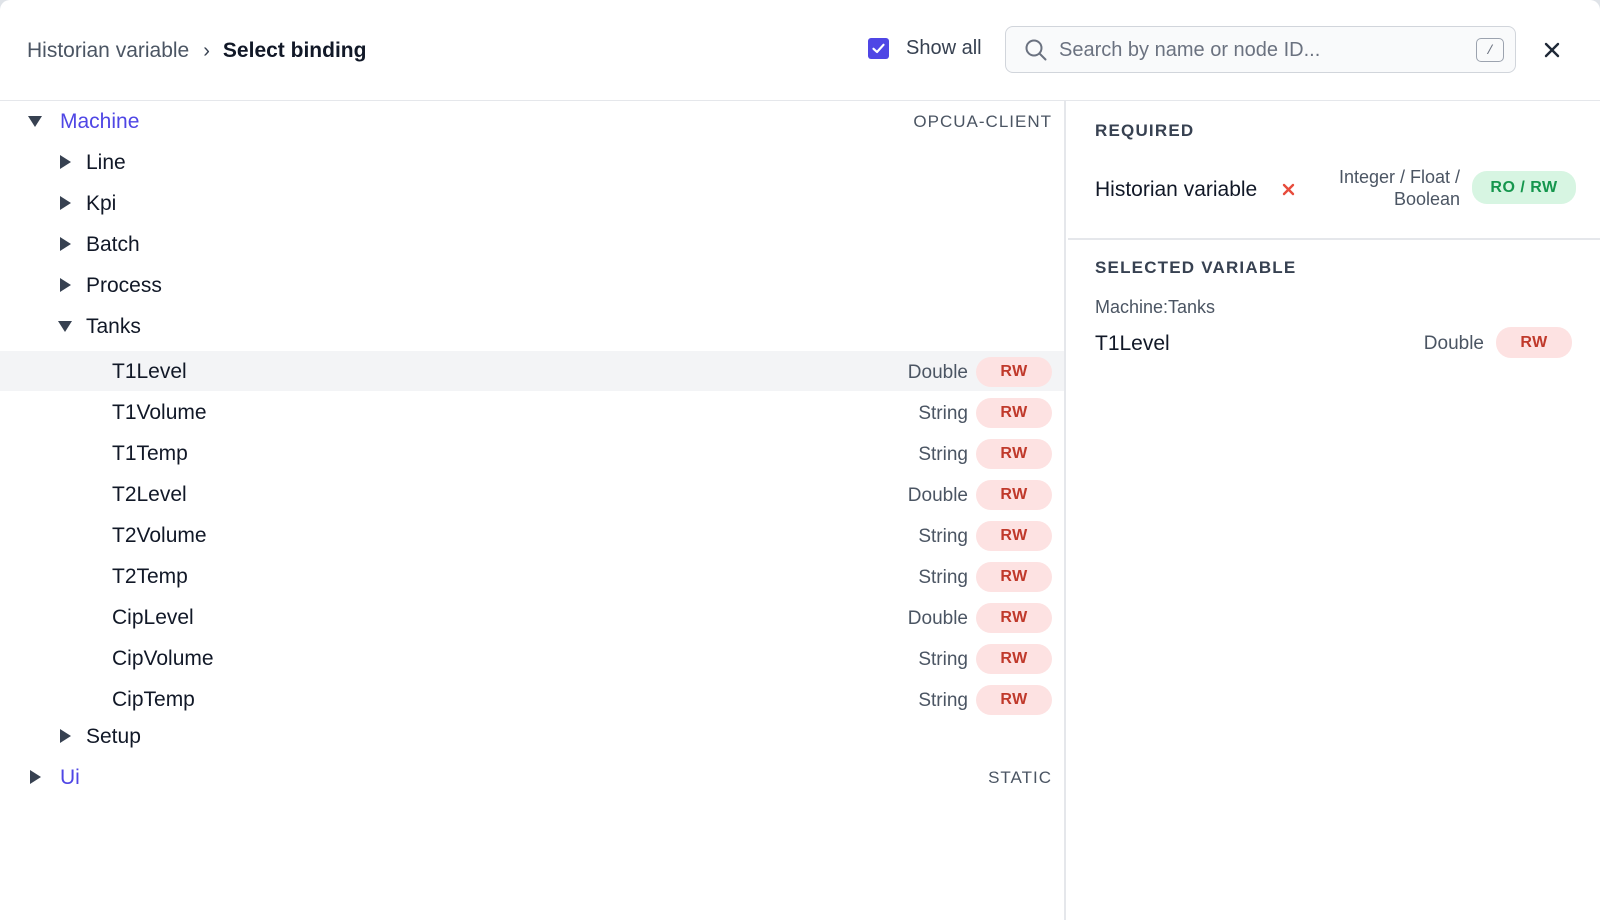 Image resolution: width=1600 pixels, height=920 pixels. Describe the element at coordinates (532, 736) in the screenshot. I see `tree-node-setup: Setup` at that location.